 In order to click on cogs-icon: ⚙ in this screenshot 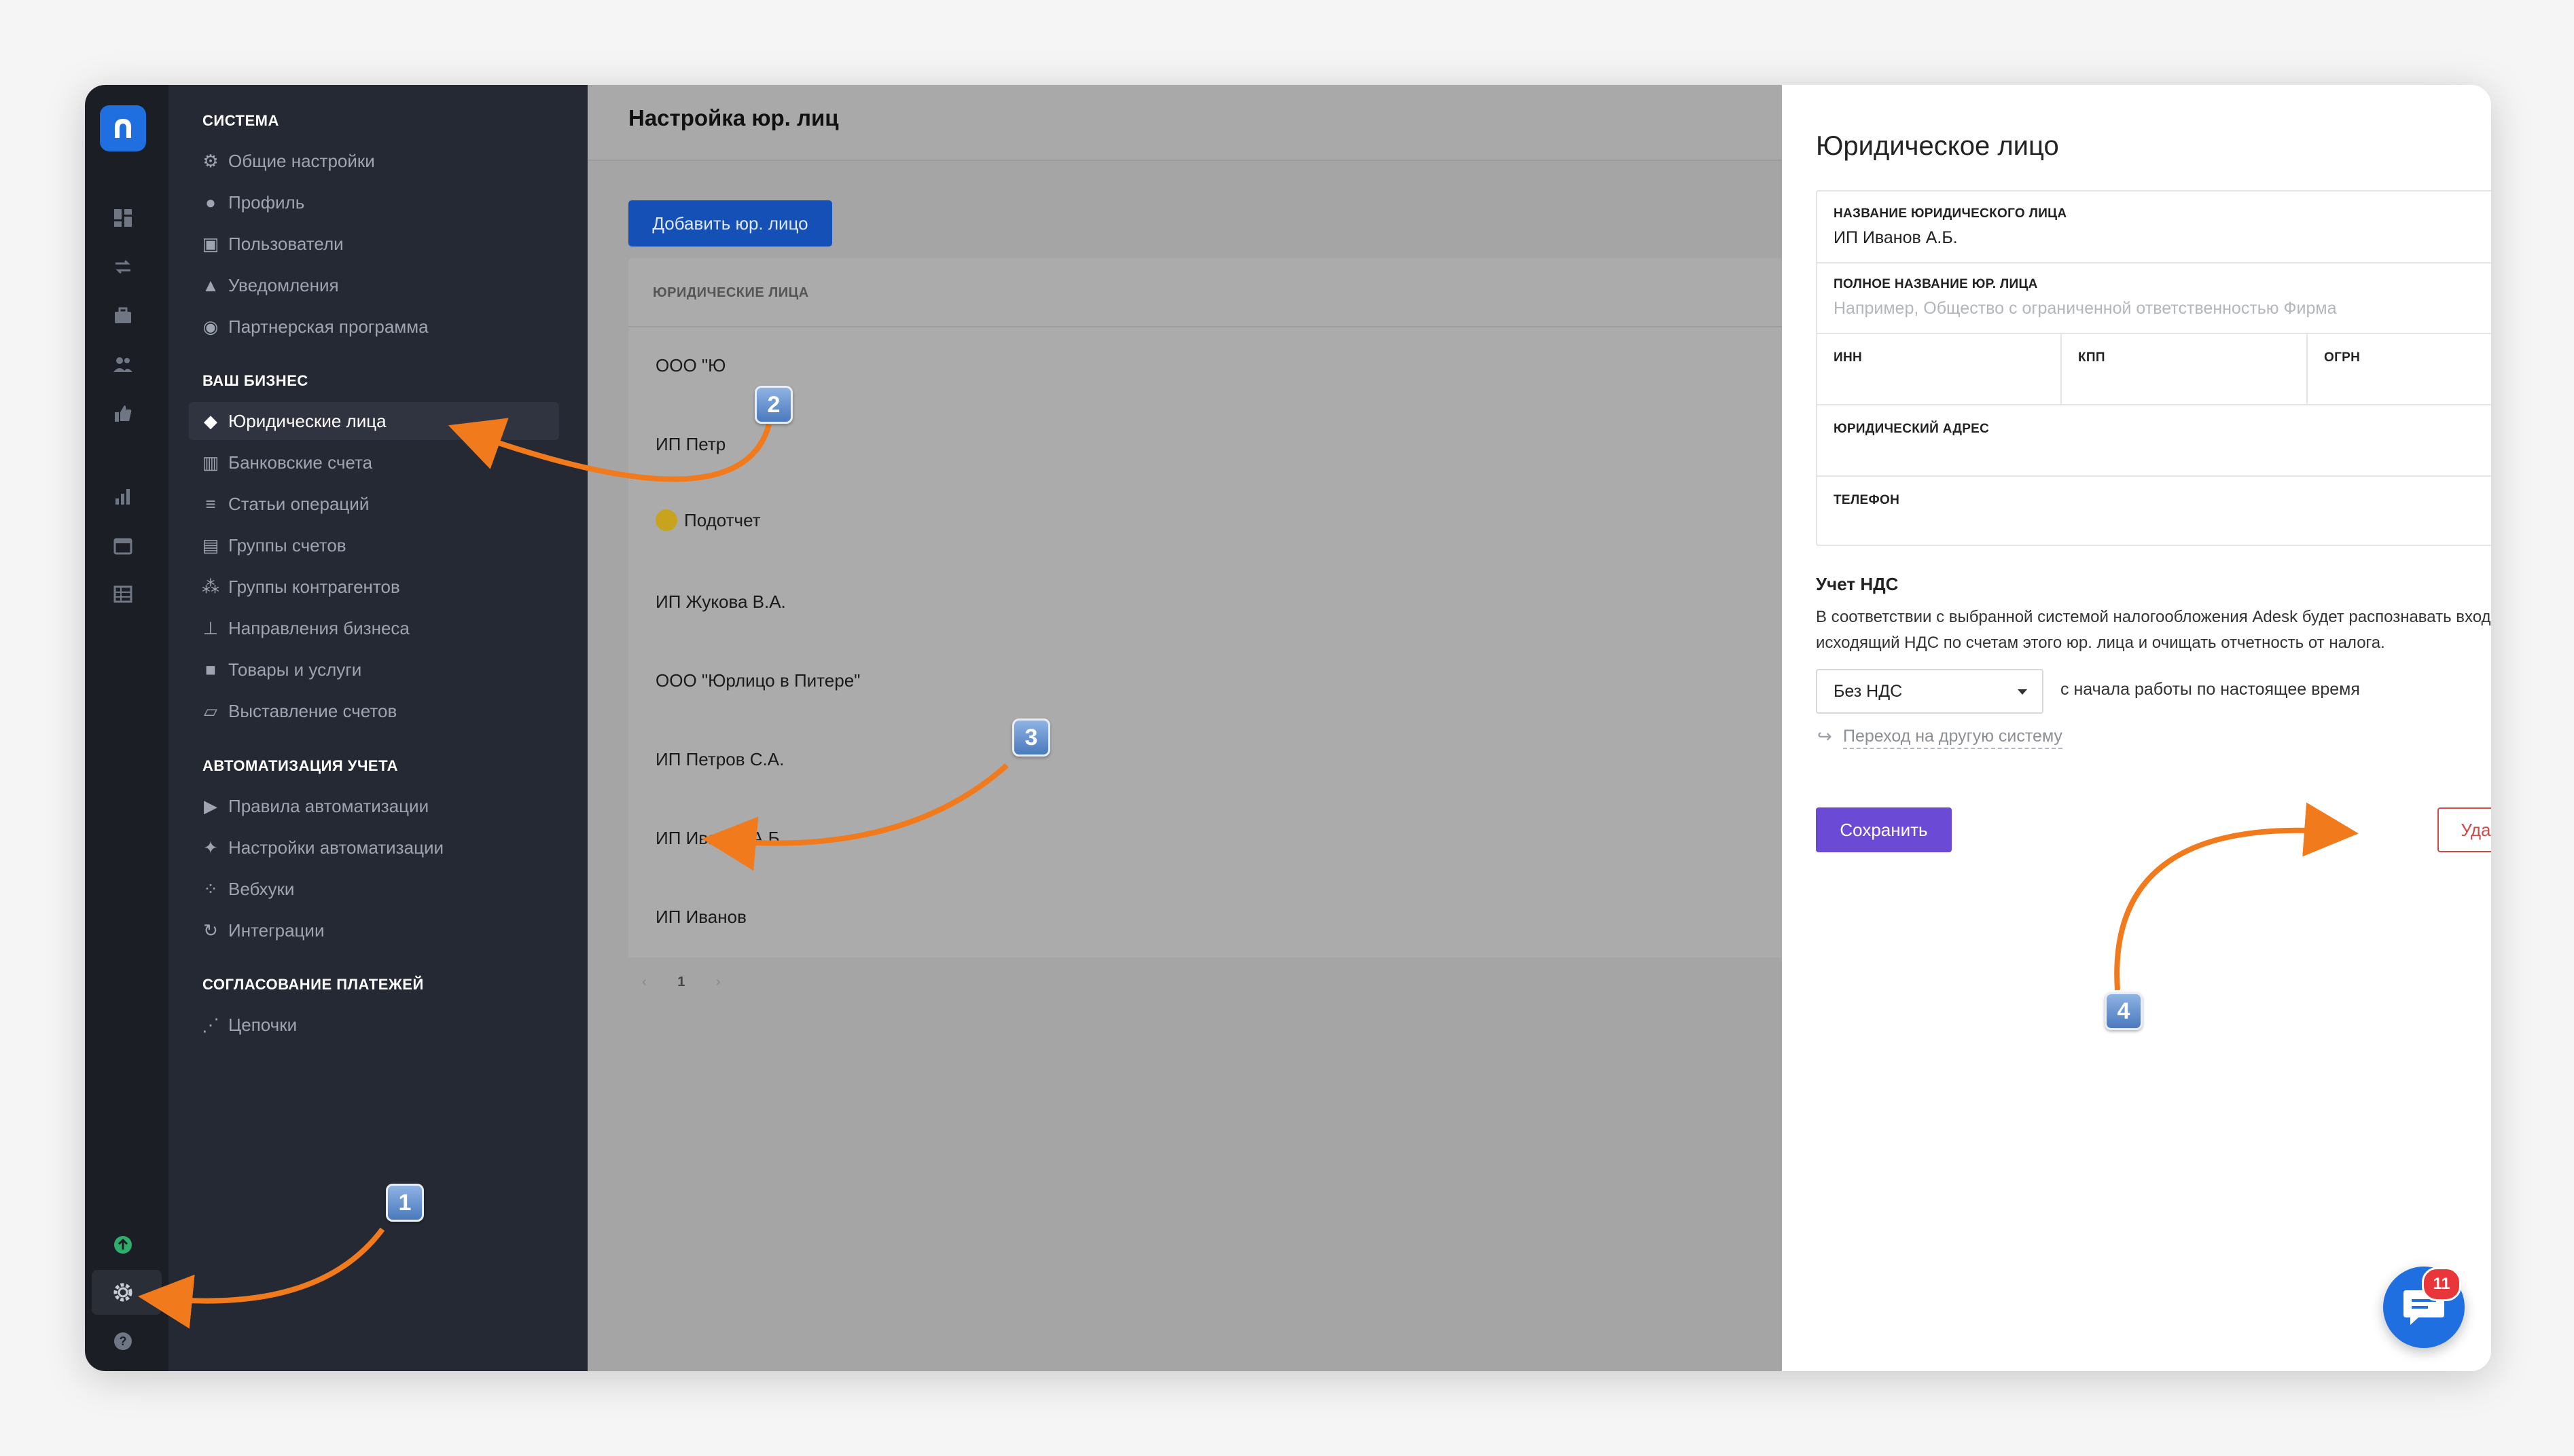, I will do `click(210, 160)`.